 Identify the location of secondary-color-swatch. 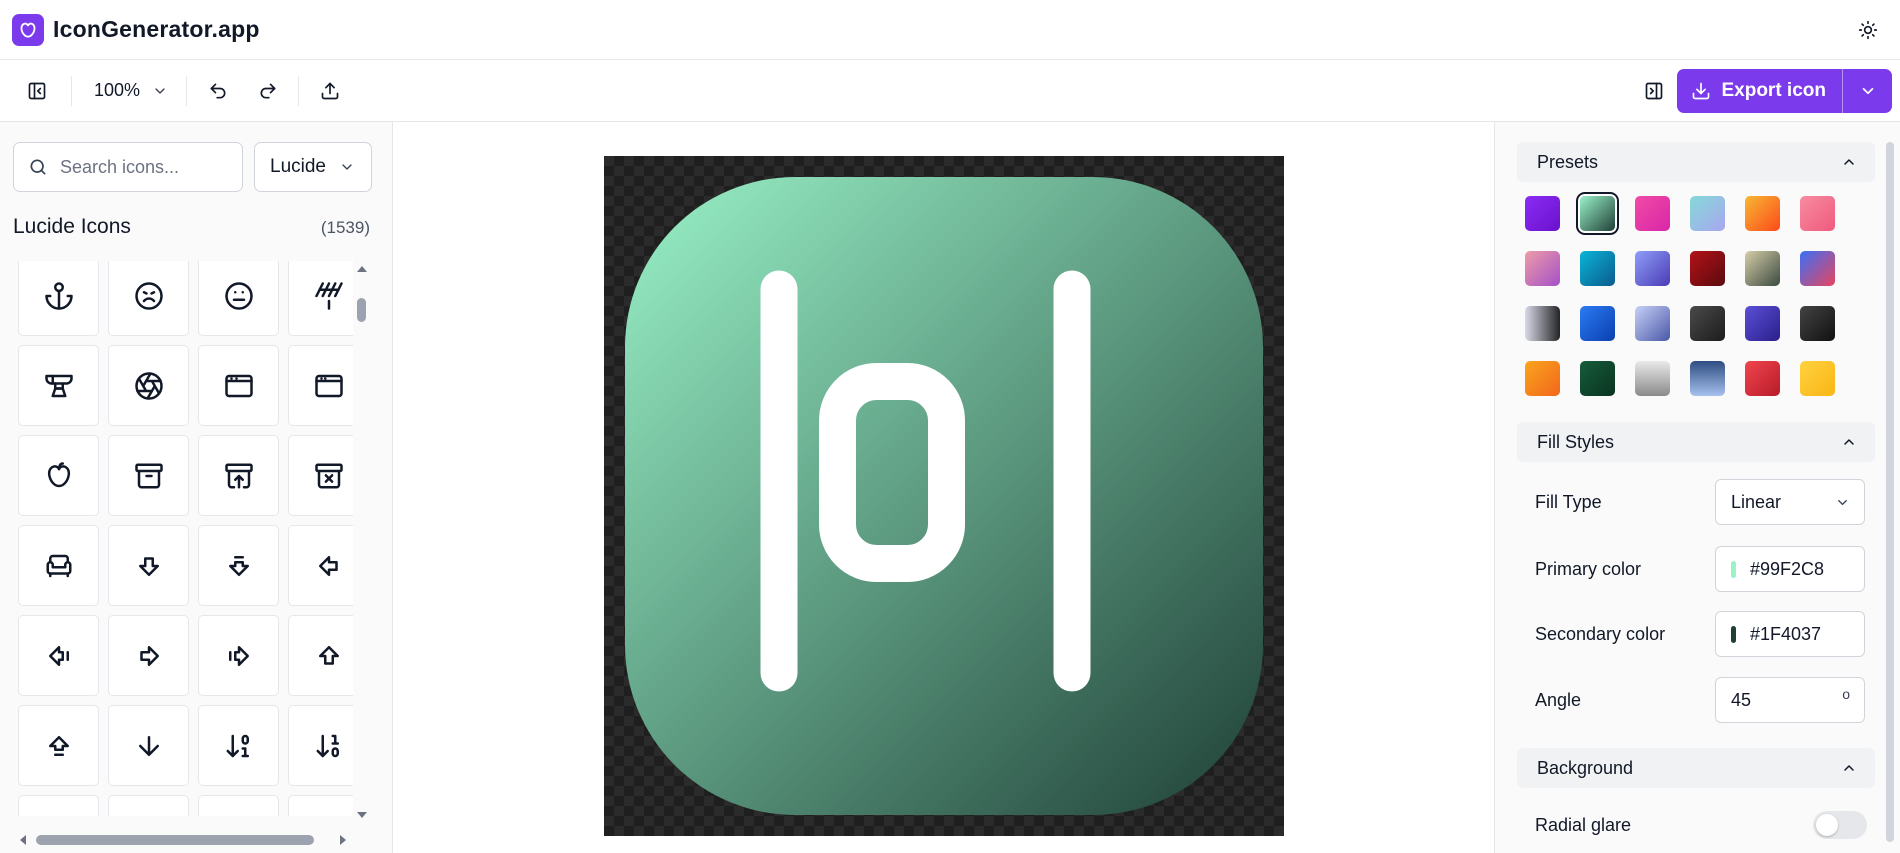
(1733, 634).